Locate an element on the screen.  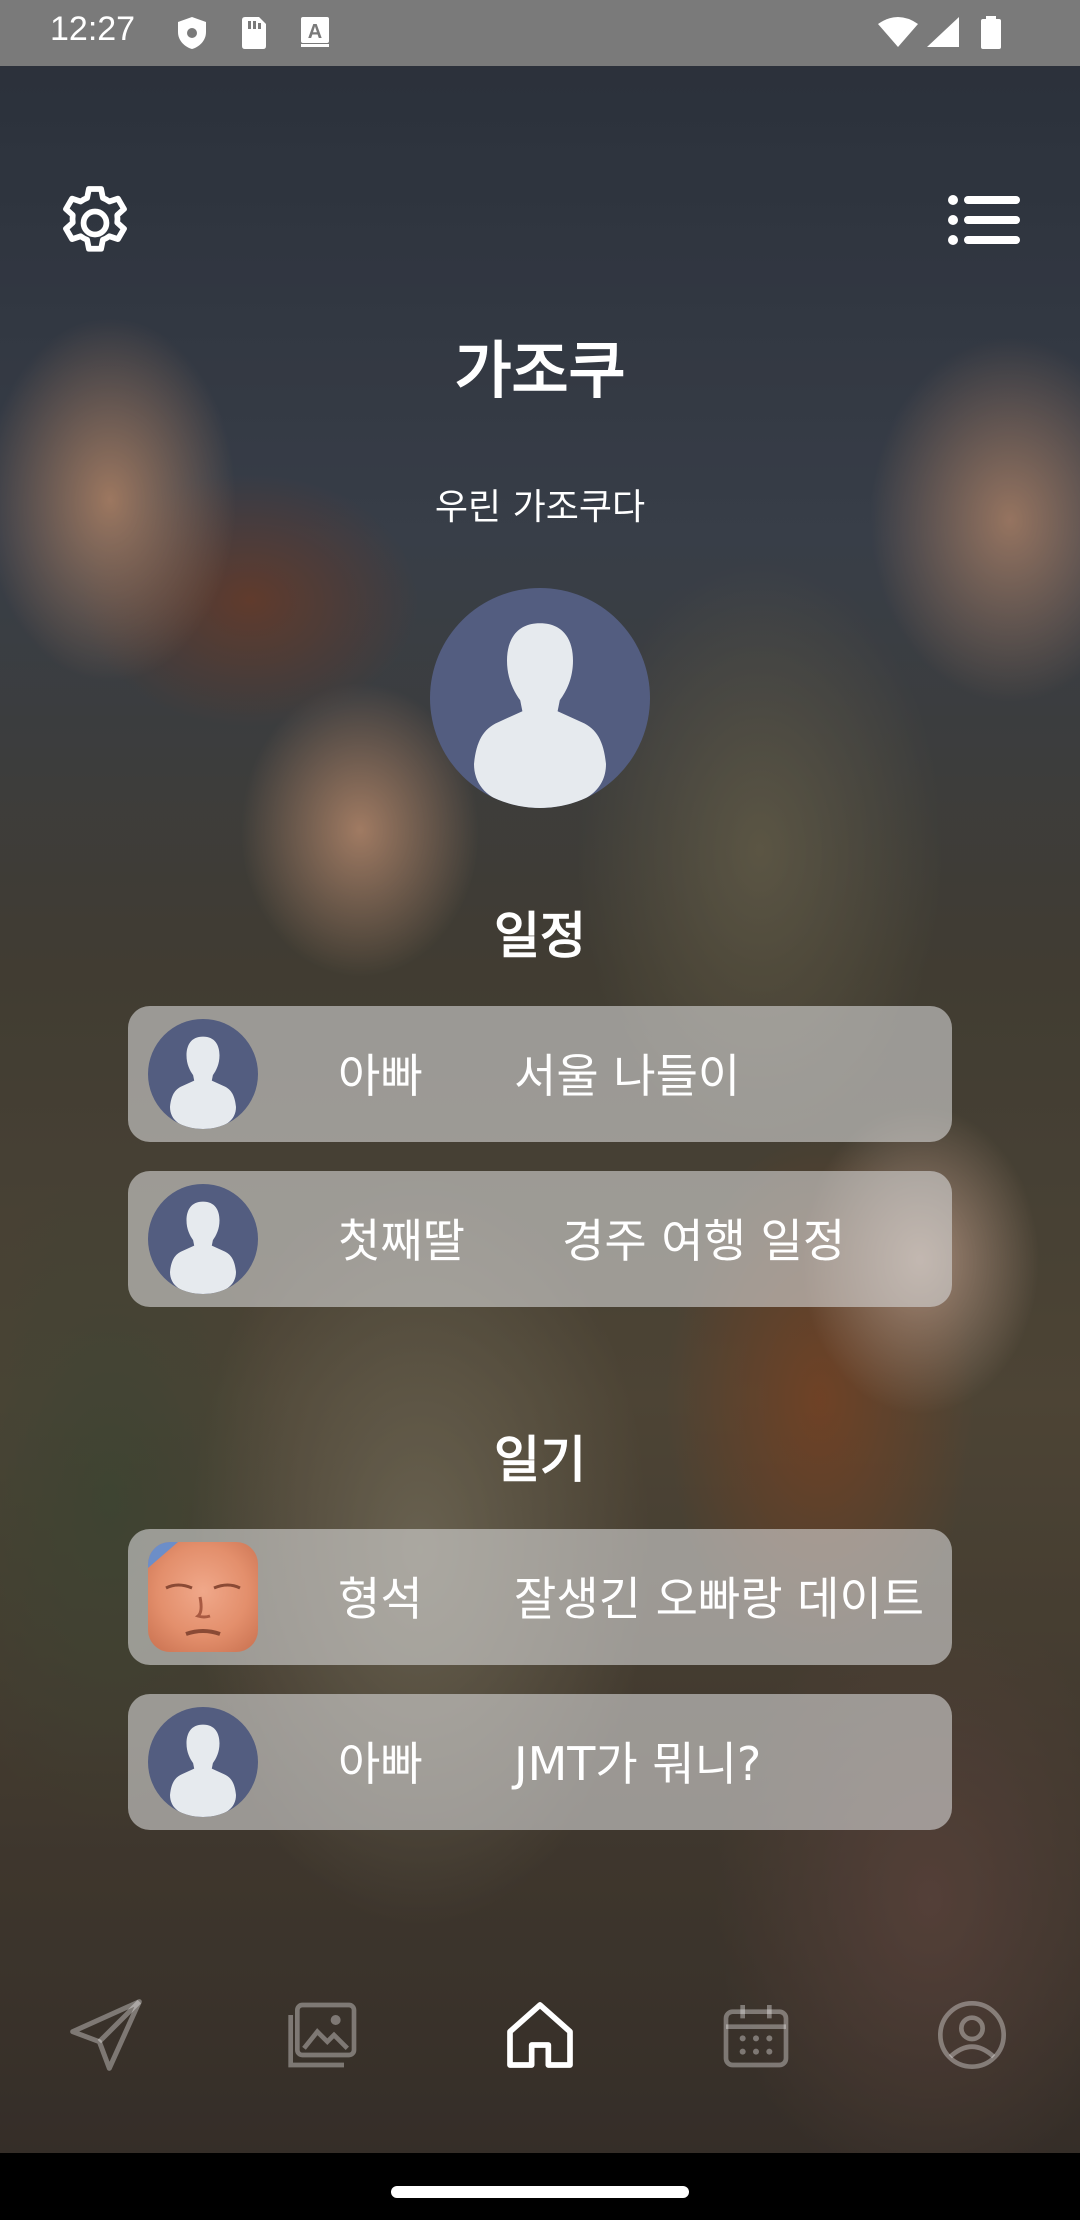
schedule-item: 첫째딸 경주 여행 일정 is located at coordinates (540, 1239).